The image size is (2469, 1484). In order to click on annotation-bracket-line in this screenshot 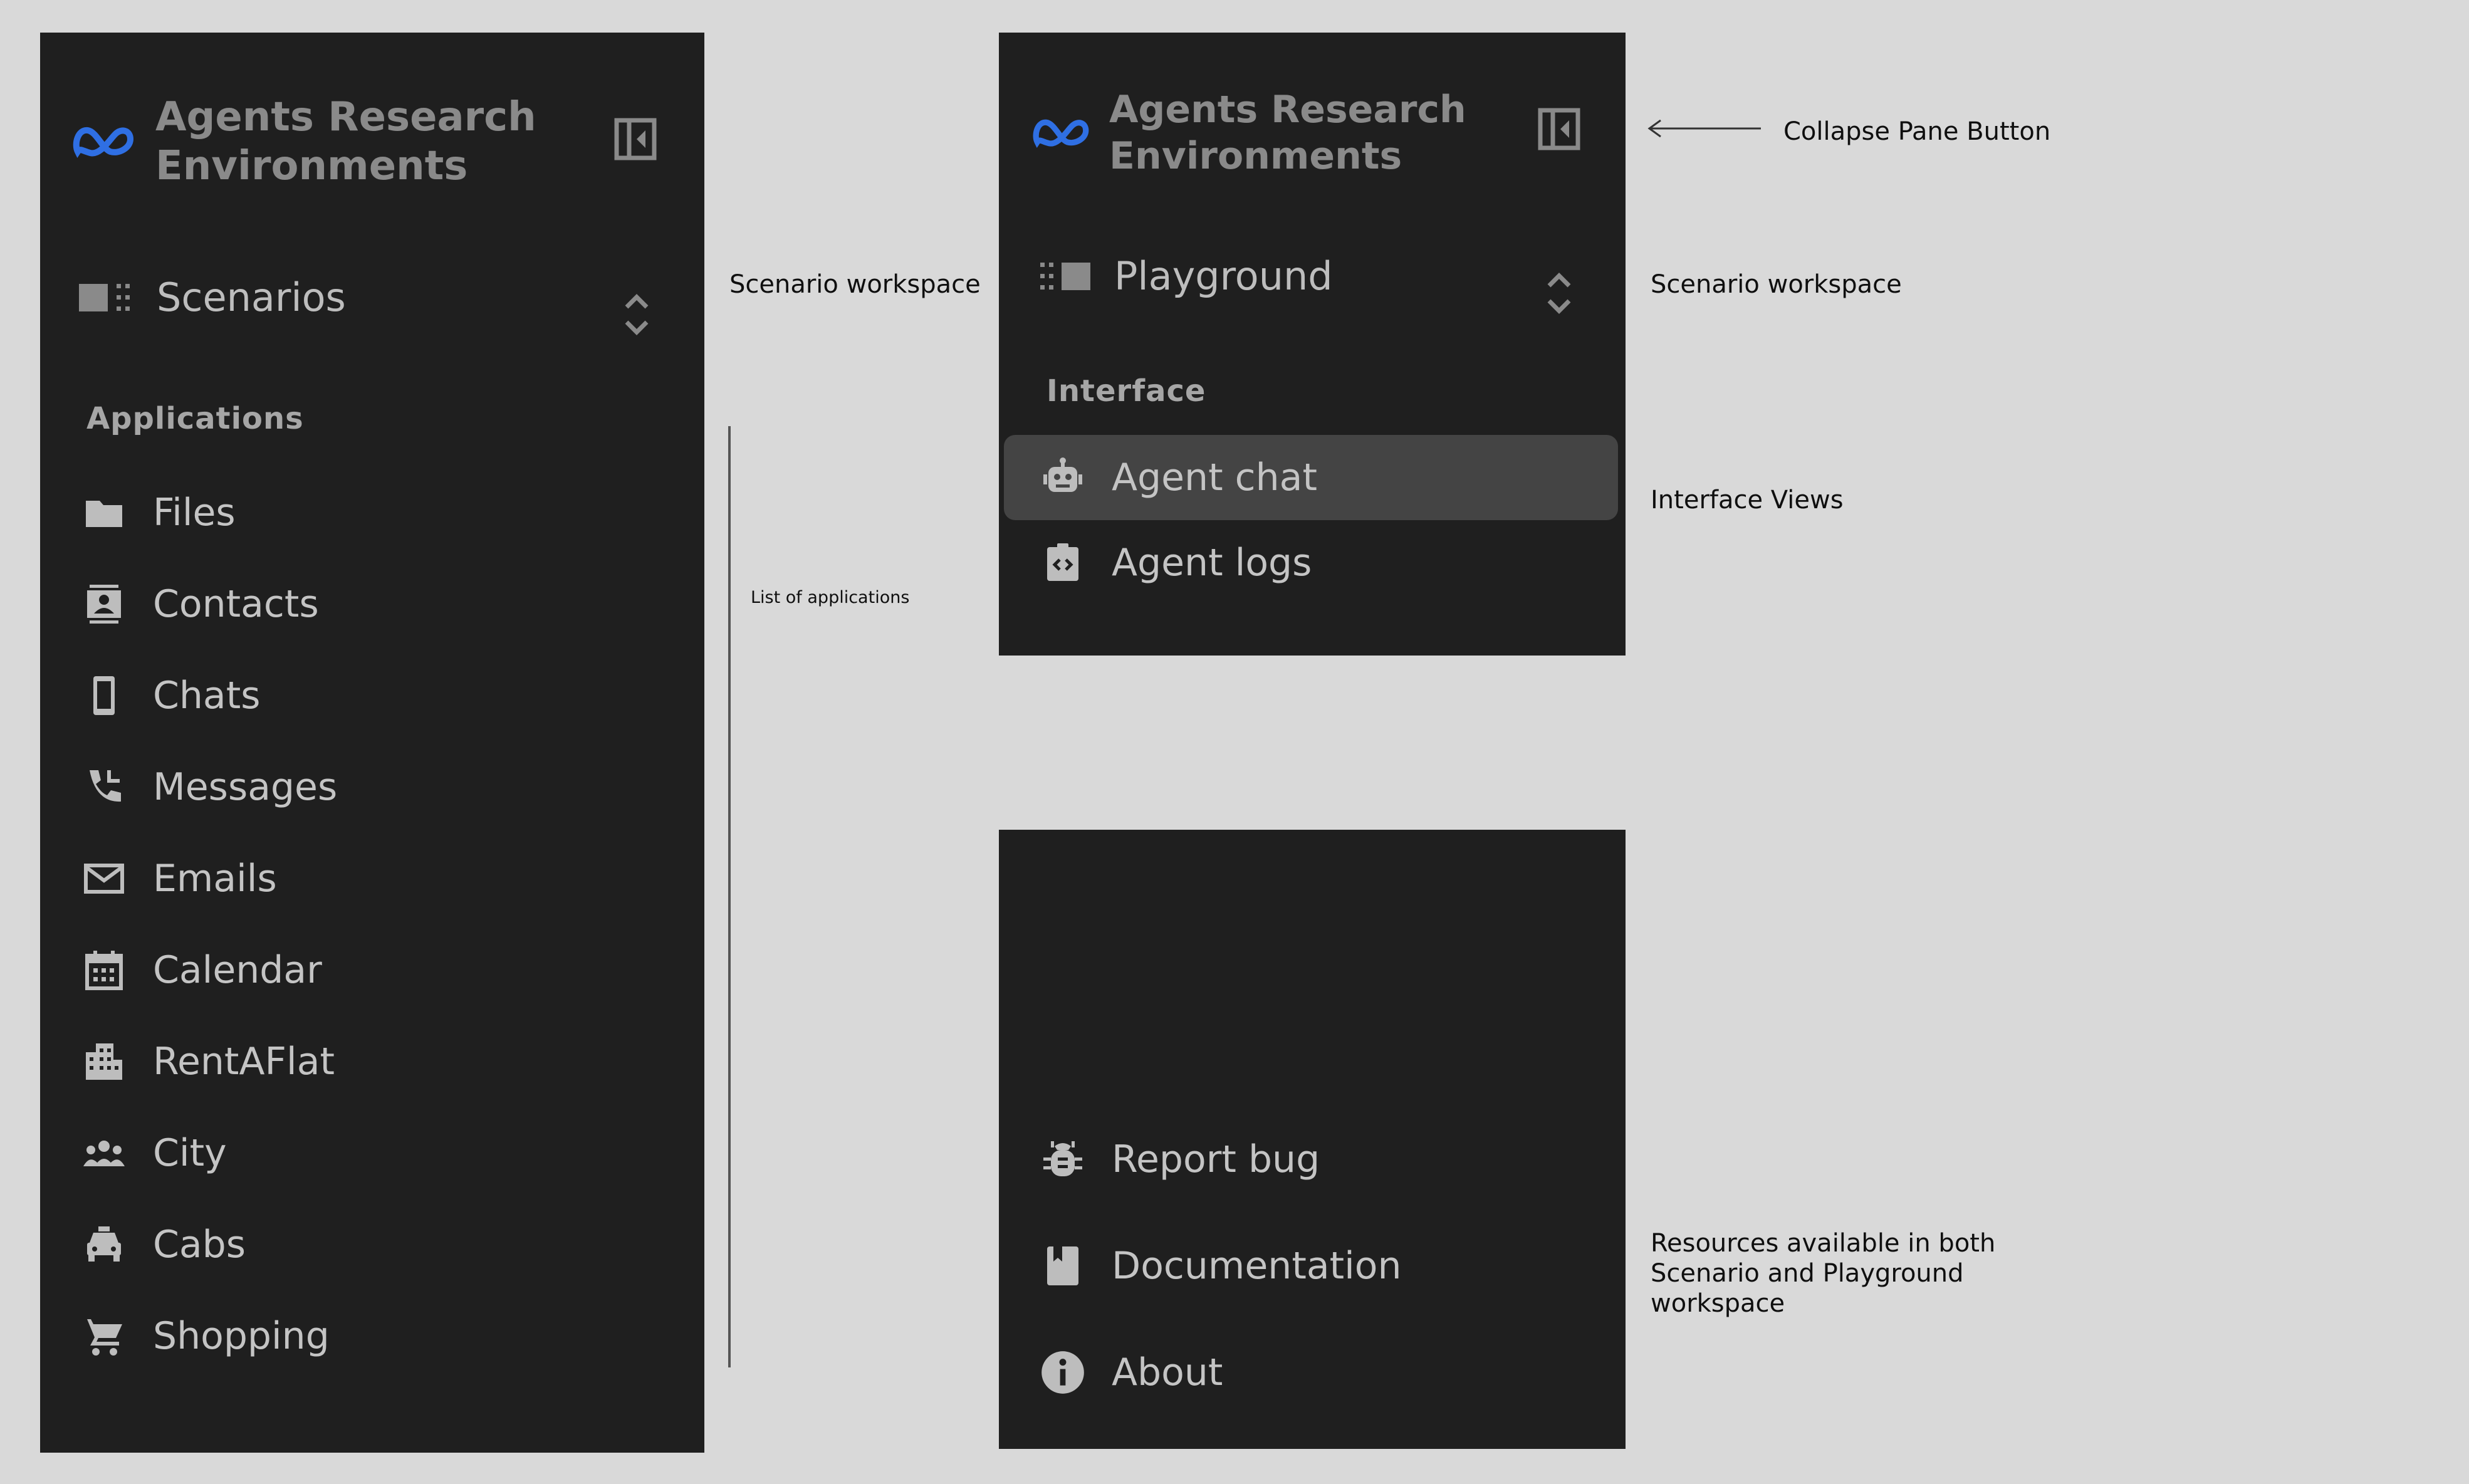, I will do `click(729, 896)`.